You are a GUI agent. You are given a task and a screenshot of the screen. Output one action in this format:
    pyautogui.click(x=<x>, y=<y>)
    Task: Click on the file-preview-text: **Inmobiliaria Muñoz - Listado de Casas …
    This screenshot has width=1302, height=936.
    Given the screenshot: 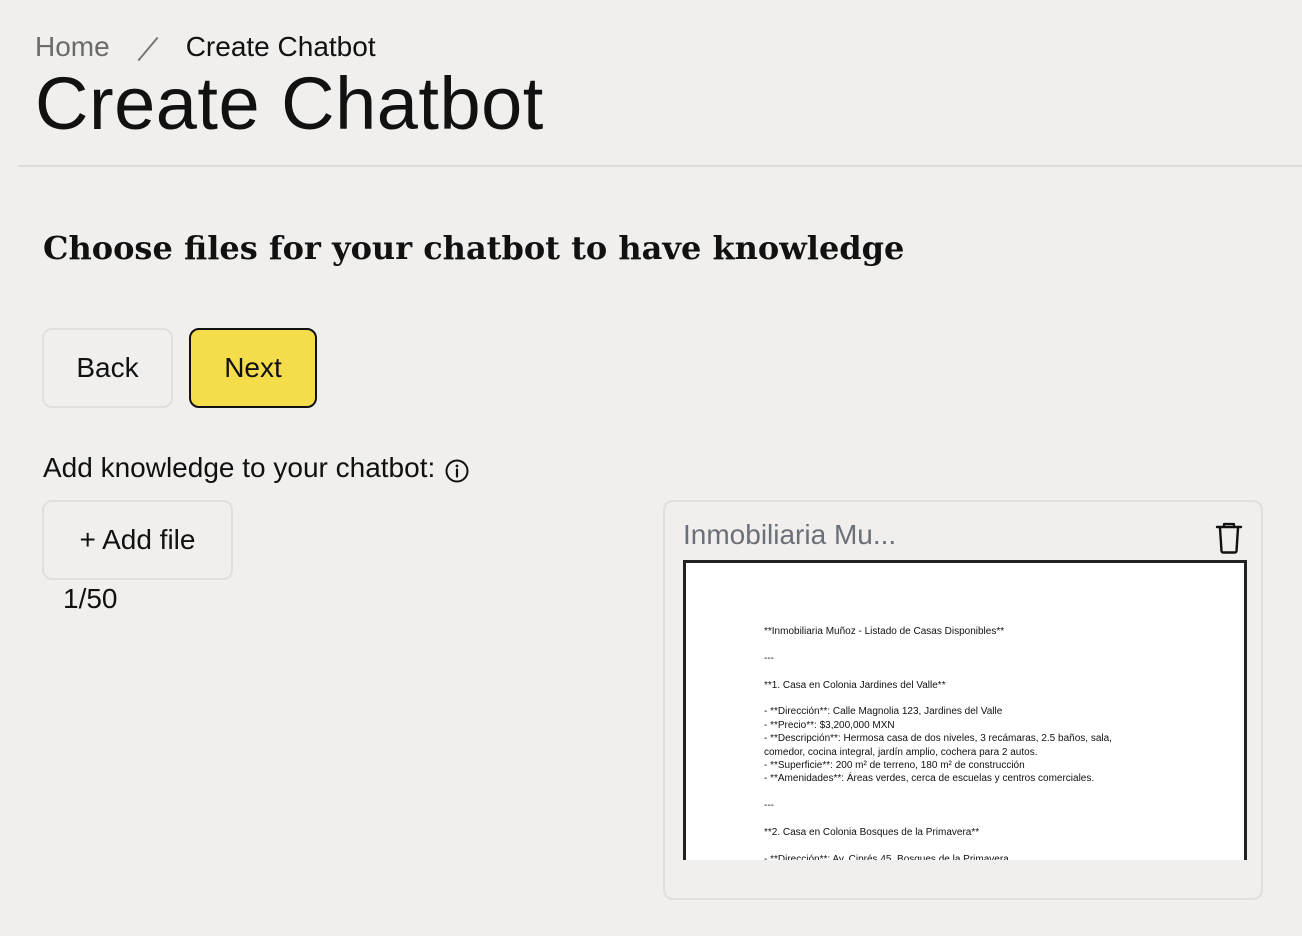 What is the action you would take?
    pyautogui.click(x=974, y=742)
    